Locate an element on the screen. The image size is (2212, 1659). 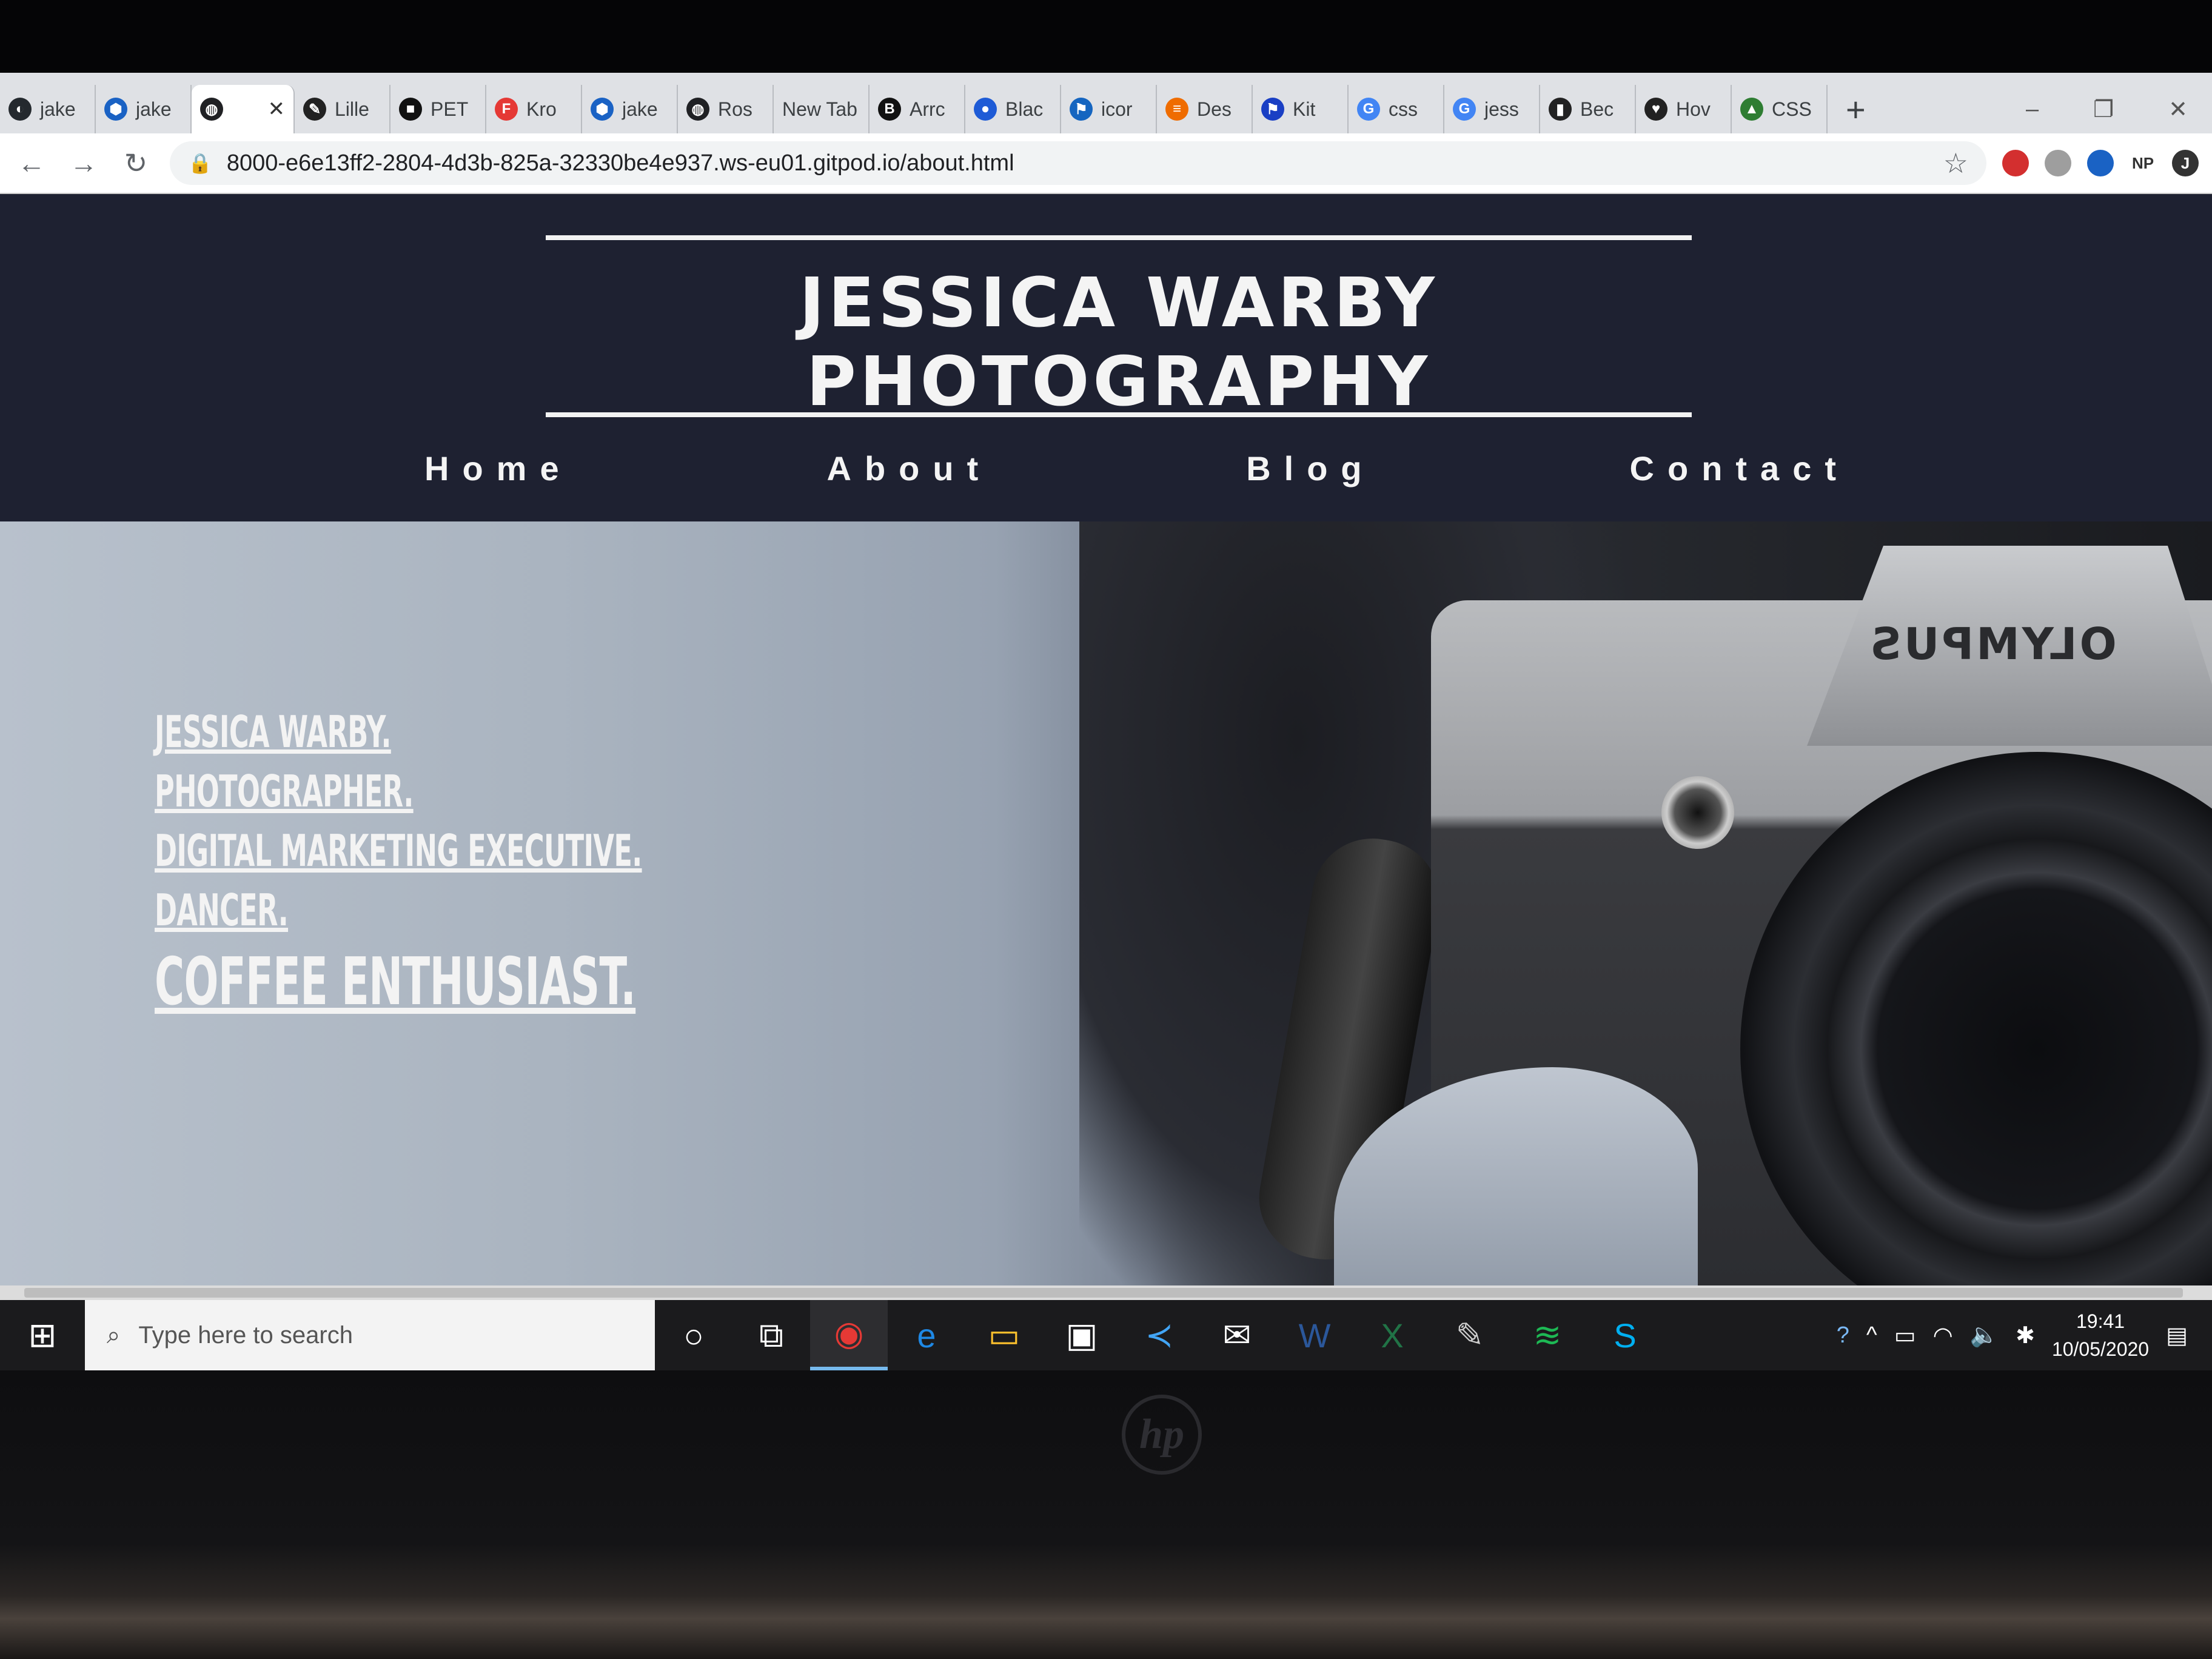
f-icon: F is located at coordinates (506, 109).